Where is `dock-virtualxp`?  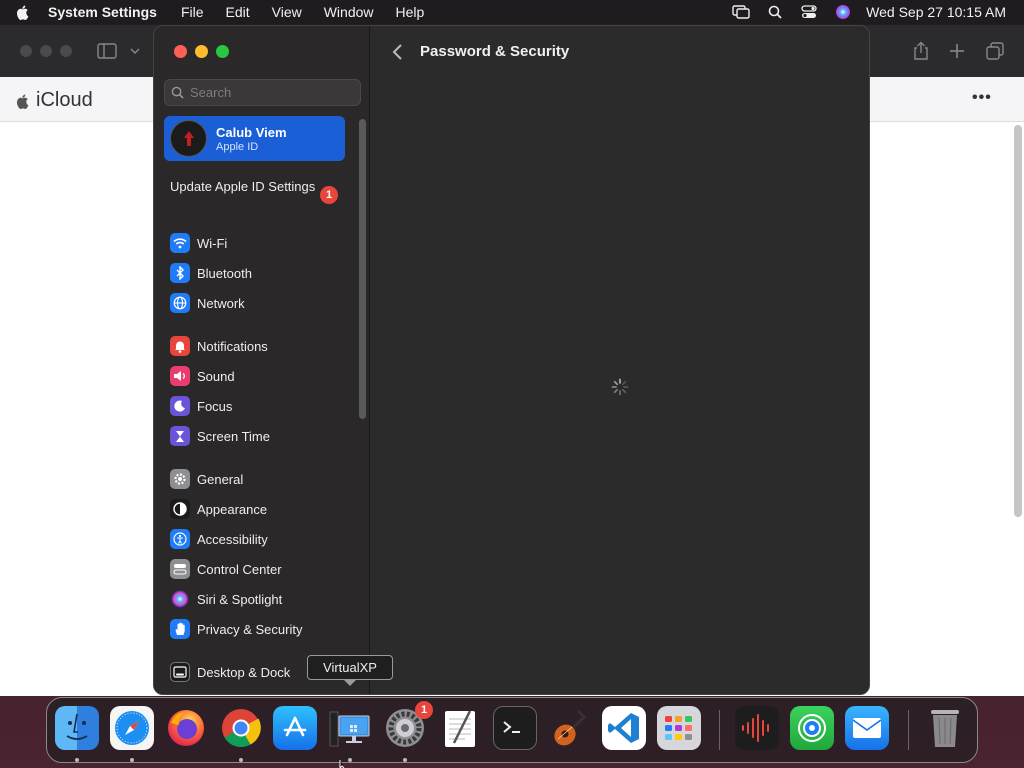
dock-virtualxp is located at coordinates (350, 728).